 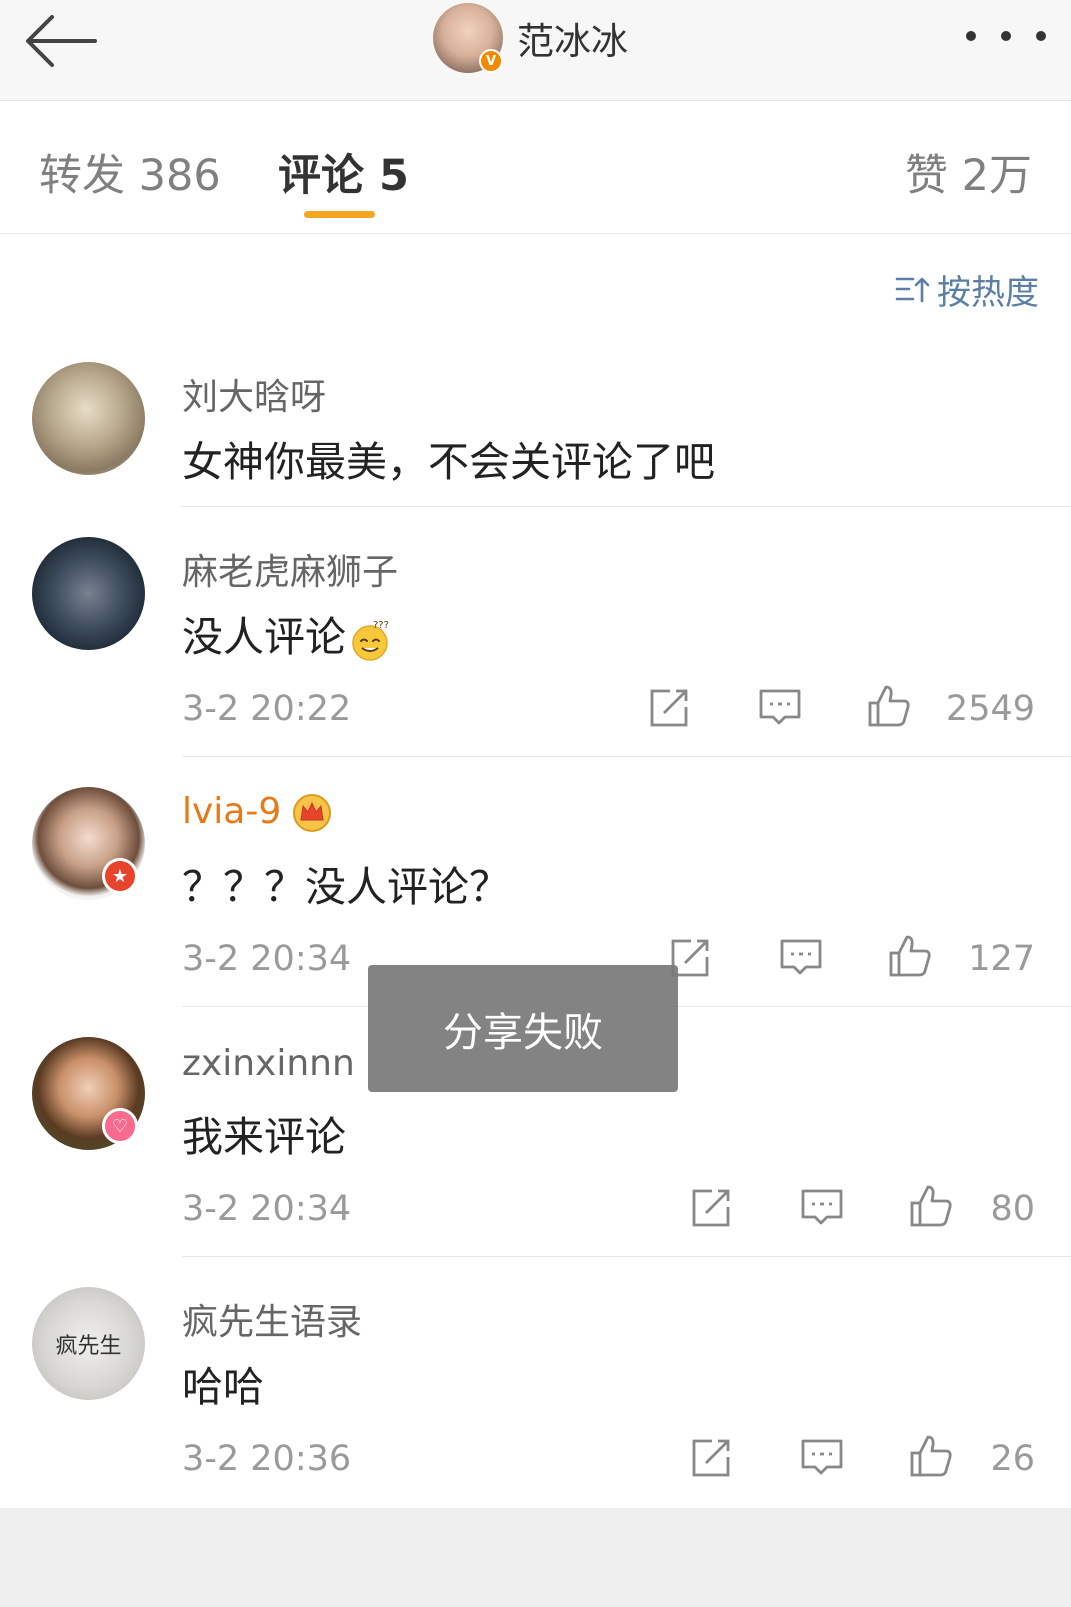 I want to click on like-count: 80, so click(x=1012, y=1209).